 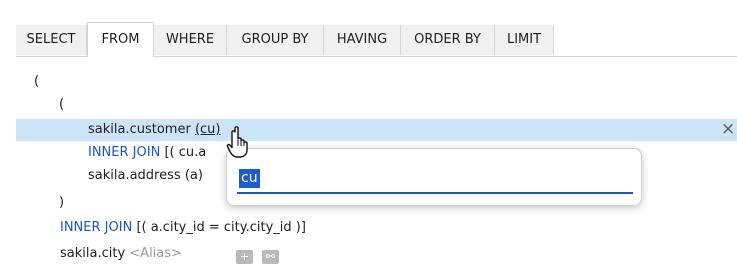 I want to click on hand-pointer-cursor-icon, so click(x=237, y=142).